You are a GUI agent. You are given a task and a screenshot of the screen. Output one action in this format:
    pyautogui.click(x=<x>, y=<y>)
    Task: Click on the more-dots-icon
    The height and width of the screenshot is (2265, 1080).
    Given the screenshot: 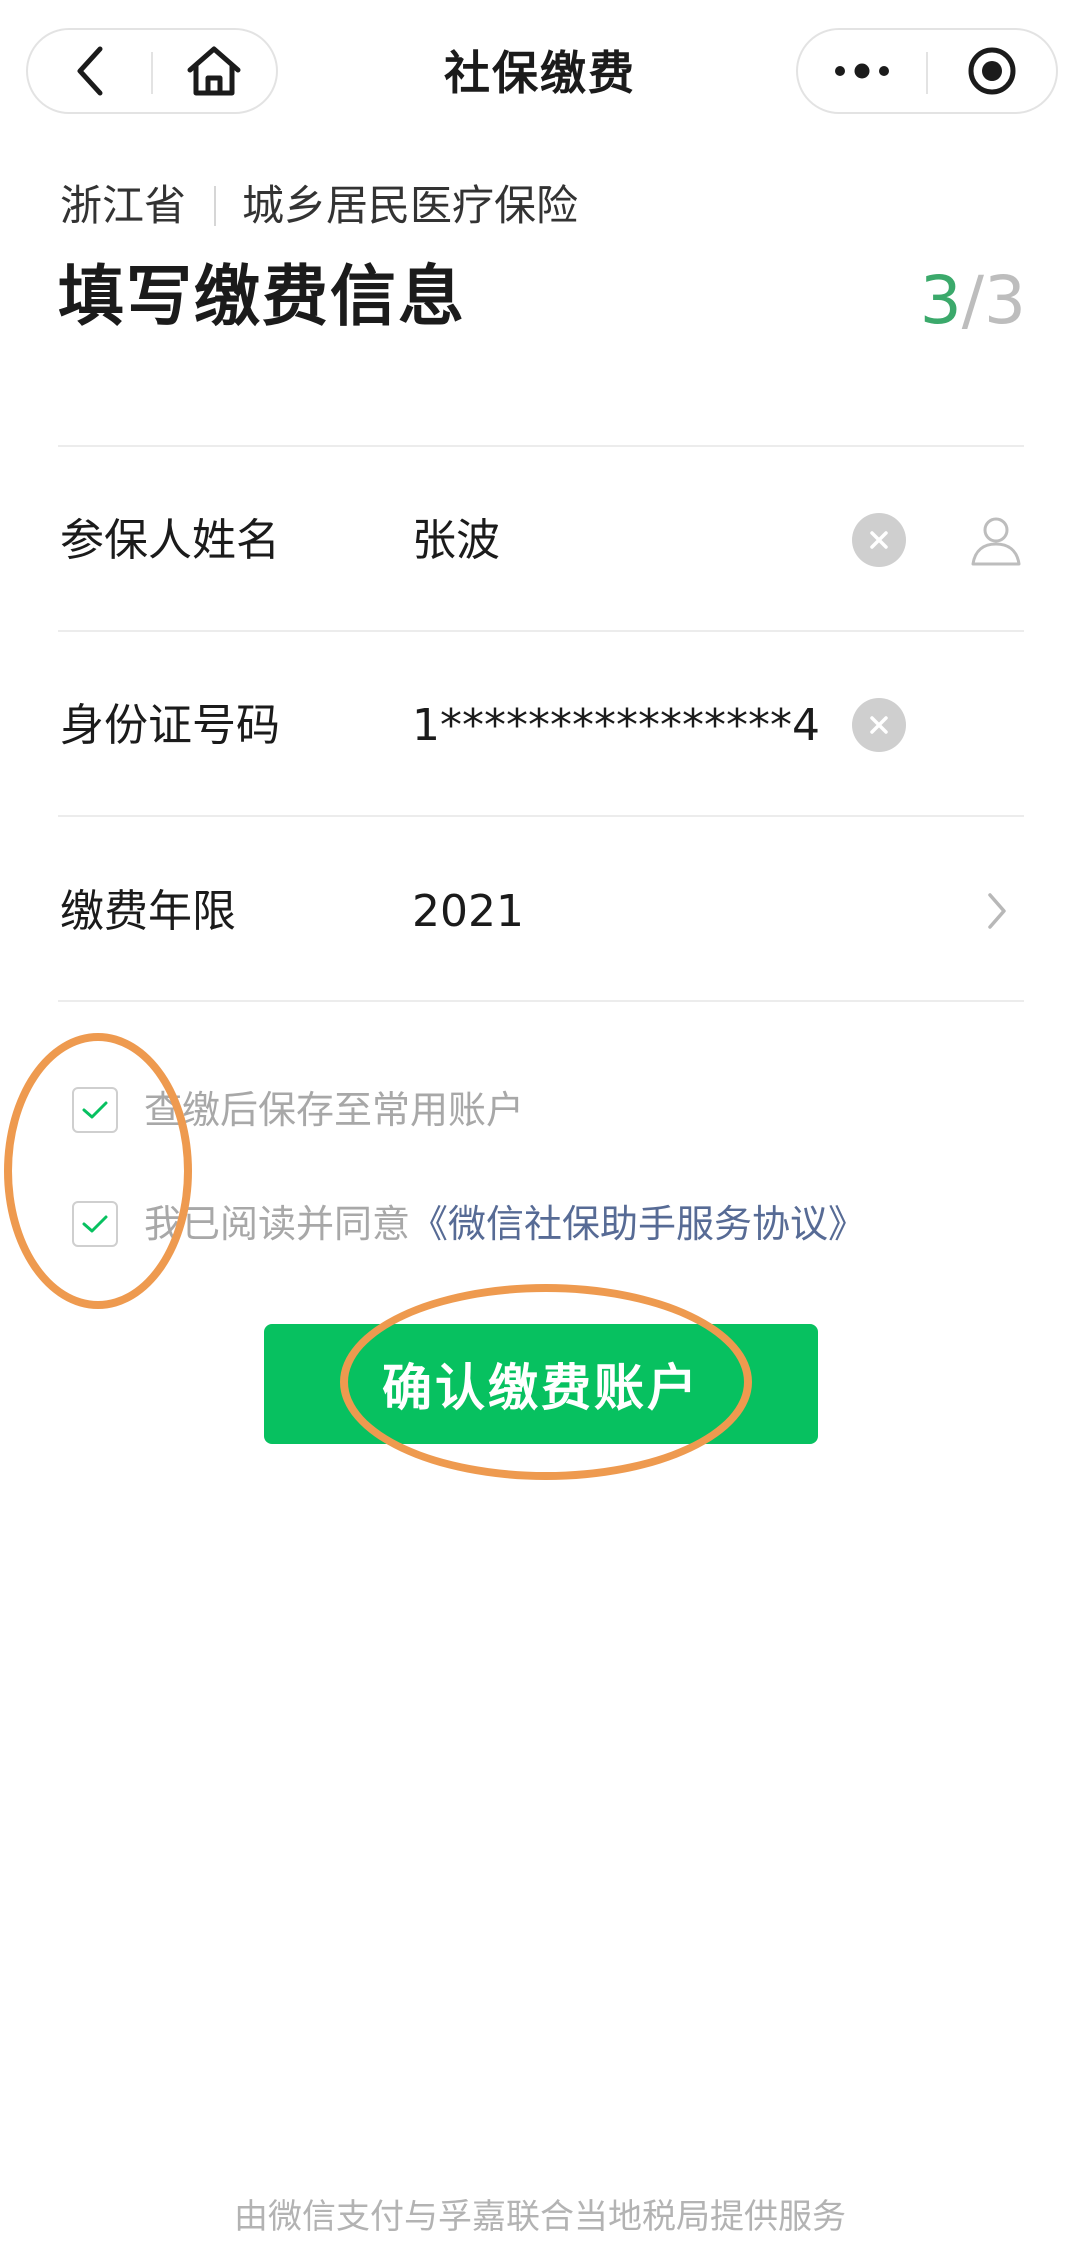 What is the action you would take?
    pyautogui.click(x=862, y=71)
    